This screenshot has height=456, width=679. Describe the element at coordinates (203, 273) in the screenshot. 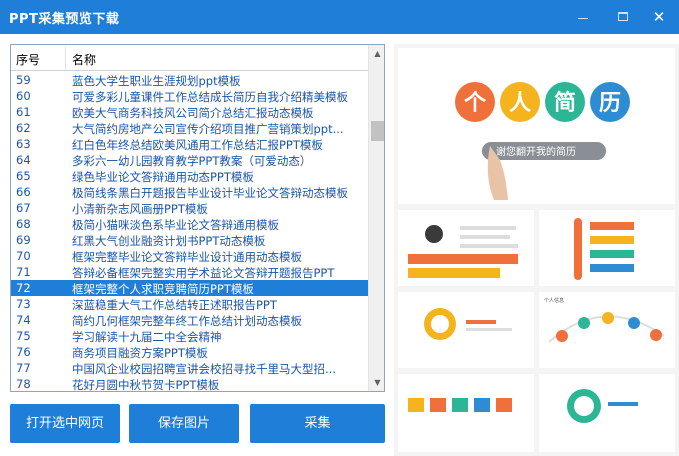

I see `item-name: 答辩必备框架完整实用学术益论文答辩开题报告PPT` at that location.